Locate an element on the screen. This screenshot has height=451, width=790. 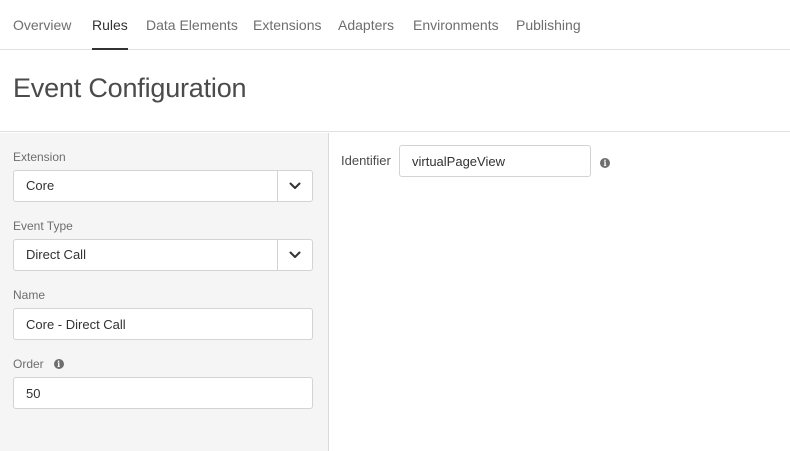
event-type-label-text: Event Type is located at coordinates (43, 226).